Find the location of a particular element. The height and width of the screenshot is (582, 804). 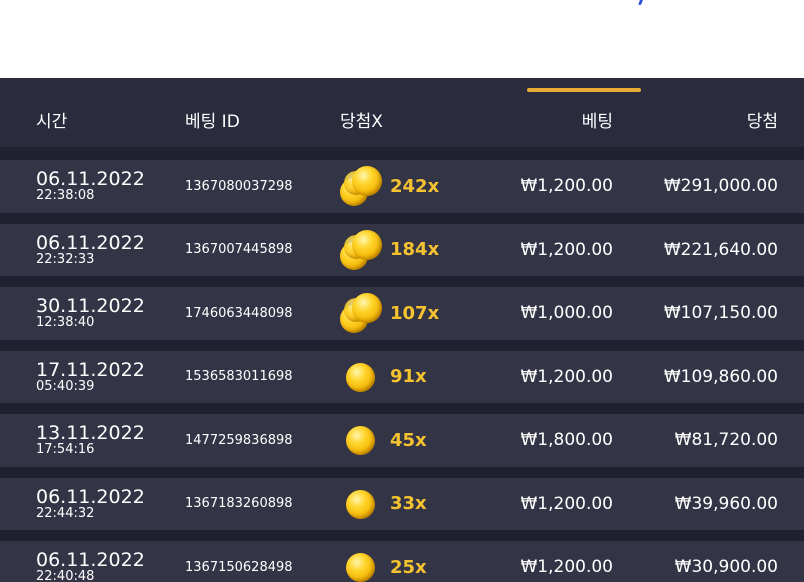

multiplier-cell: 107x is located at coordinates (402, 313).